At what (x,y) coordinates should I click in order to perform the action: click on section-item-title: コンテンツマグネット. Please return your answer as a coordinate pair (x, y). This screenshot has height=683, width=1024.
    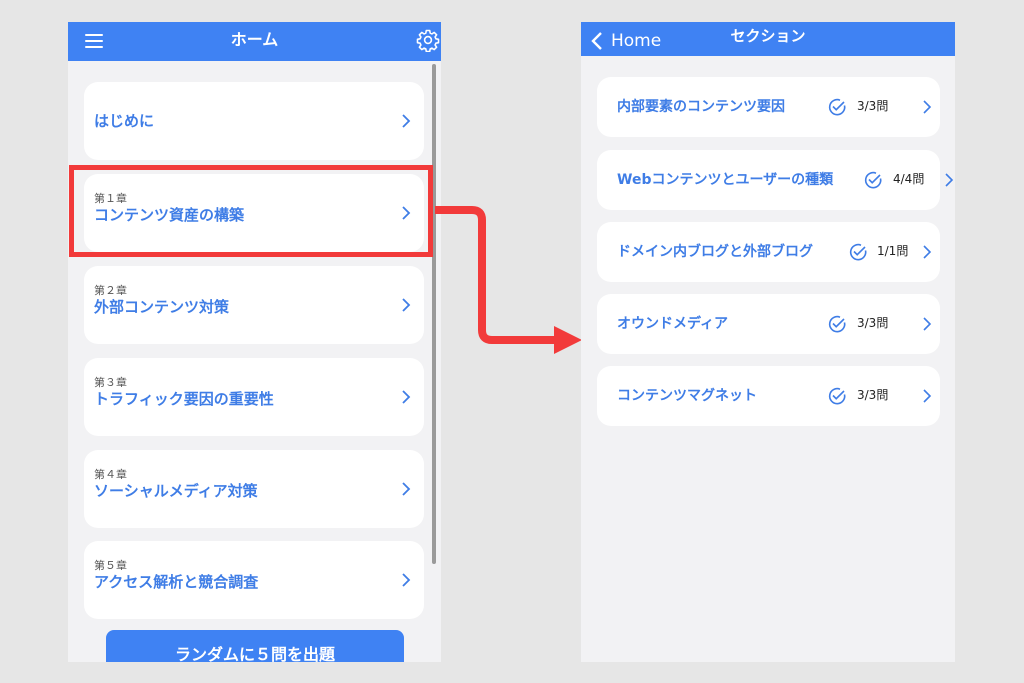
    Looking at the image, I should click on (687, 396).